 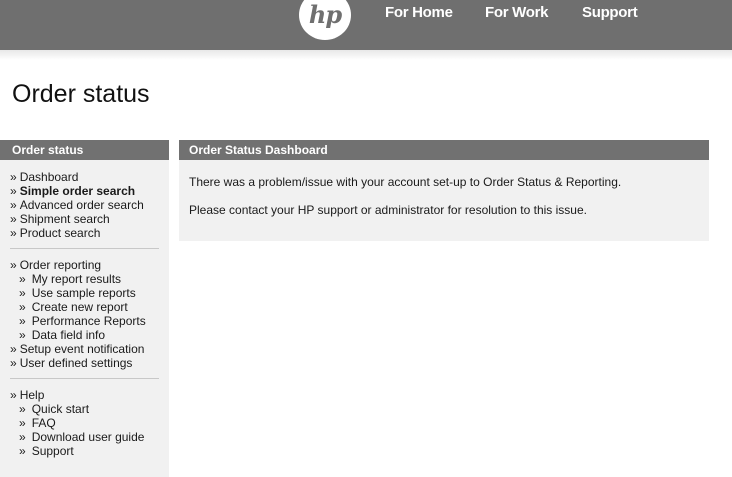 I want to click on sidebar-link-faq: FAQ, so click(x=44, y=423).